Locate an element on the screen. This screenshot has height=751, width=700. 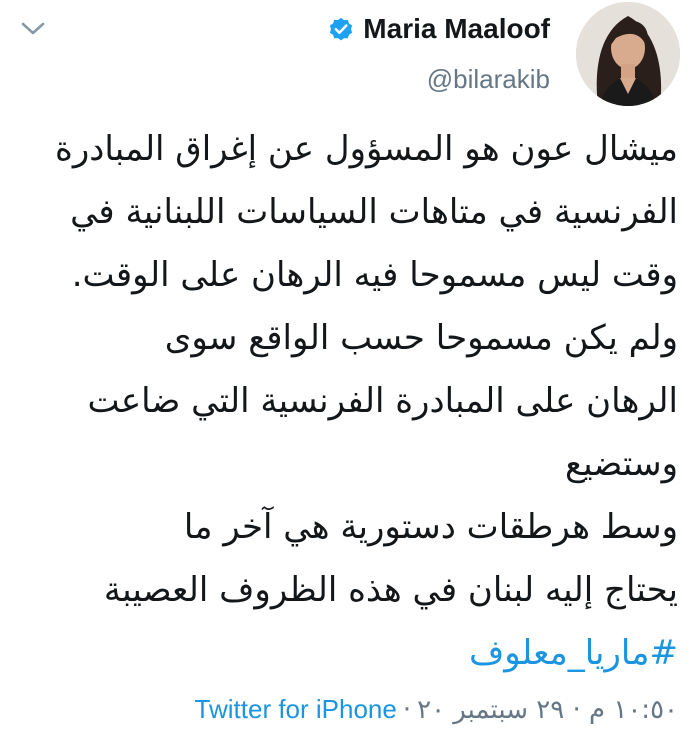
author-name-row: Maria Maaloof is located at coordinates (438, 29).